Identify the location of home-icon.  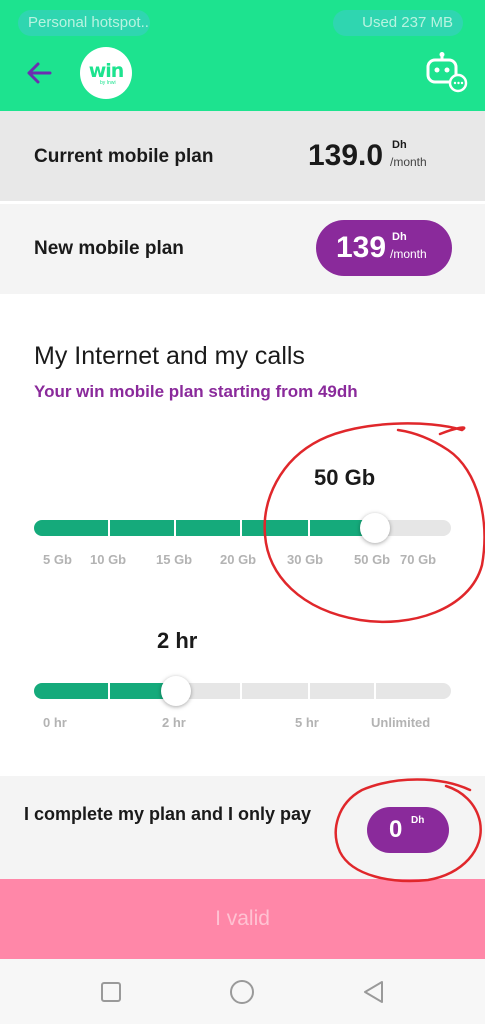
(242, 992).